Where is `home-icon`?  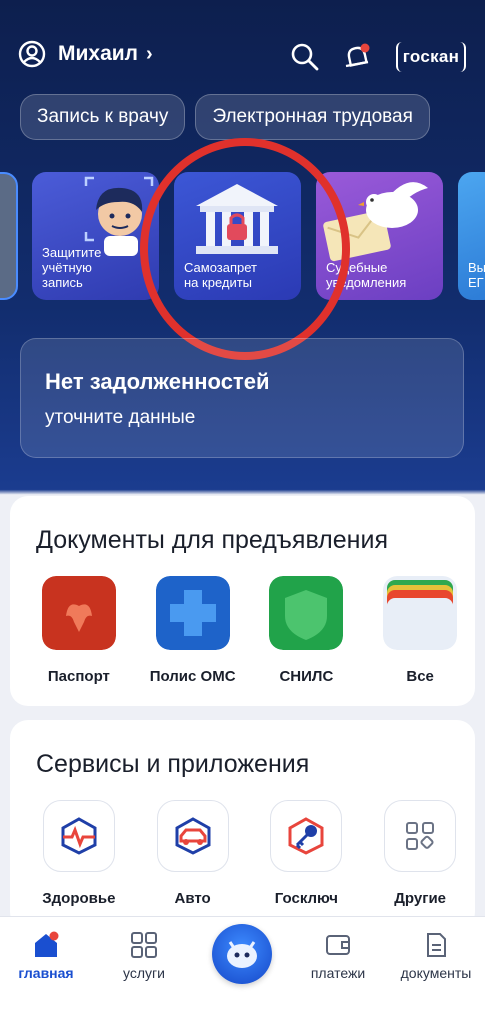
home-icon is located at coordinates (47, 944).